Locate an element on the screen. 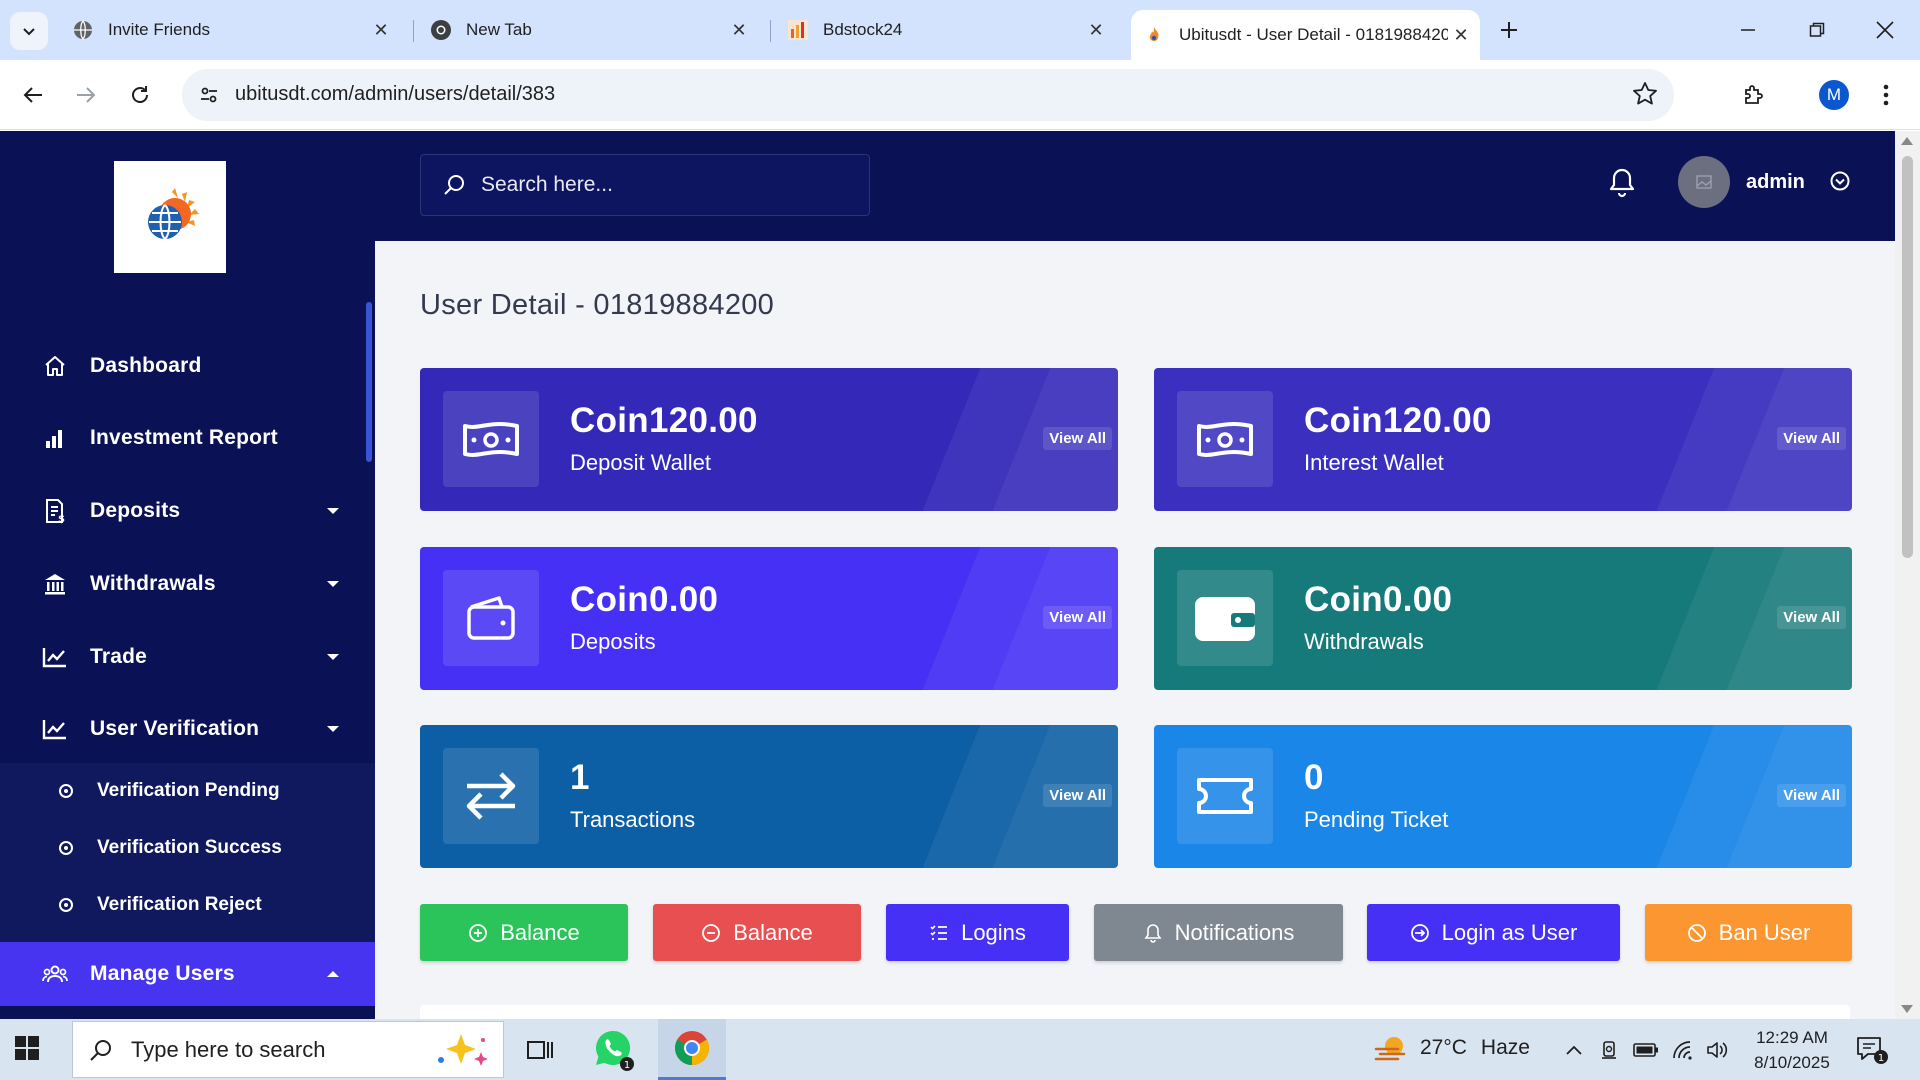 Image resolution: width=1920 pixels, height=1080 pixels. logo is located at coordinates (170, 217).